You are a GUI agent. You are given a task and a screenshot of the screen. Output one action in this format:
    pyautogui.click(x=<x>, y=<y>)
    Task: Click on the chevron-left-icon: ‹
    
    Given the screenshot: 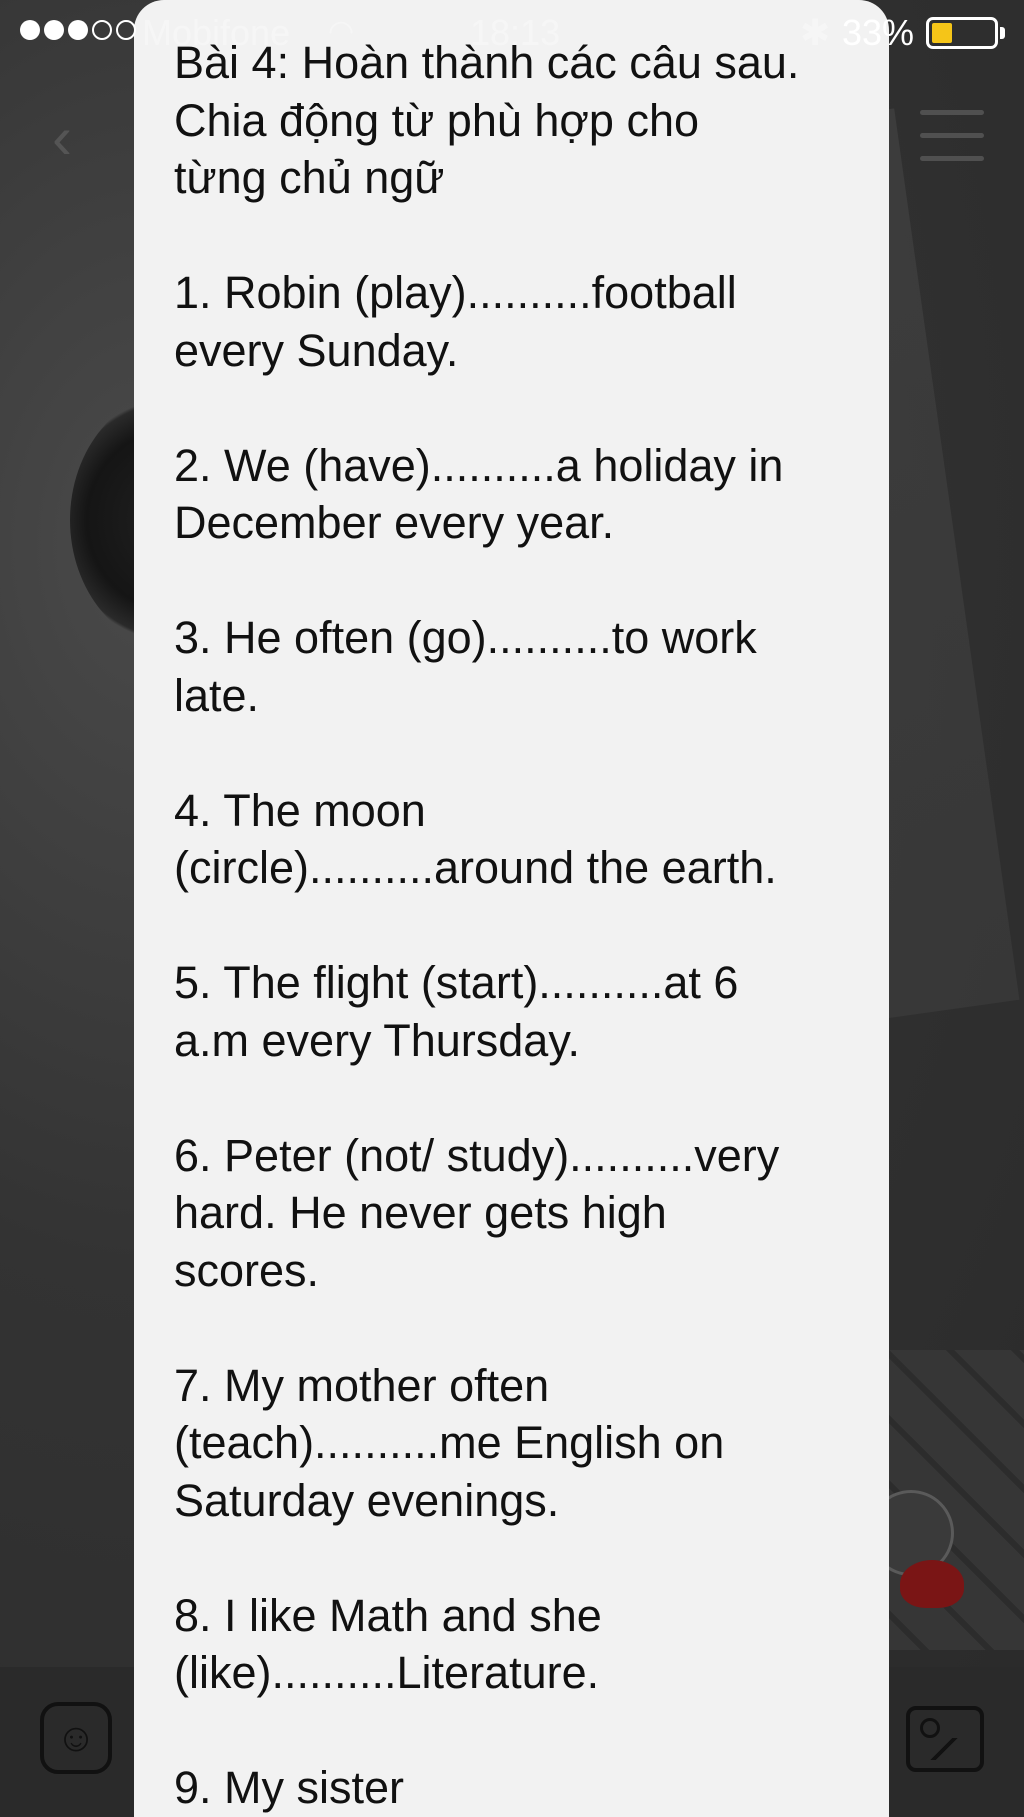 What is the action you would take?
    pyautogui.click(x=62, y=138)
    